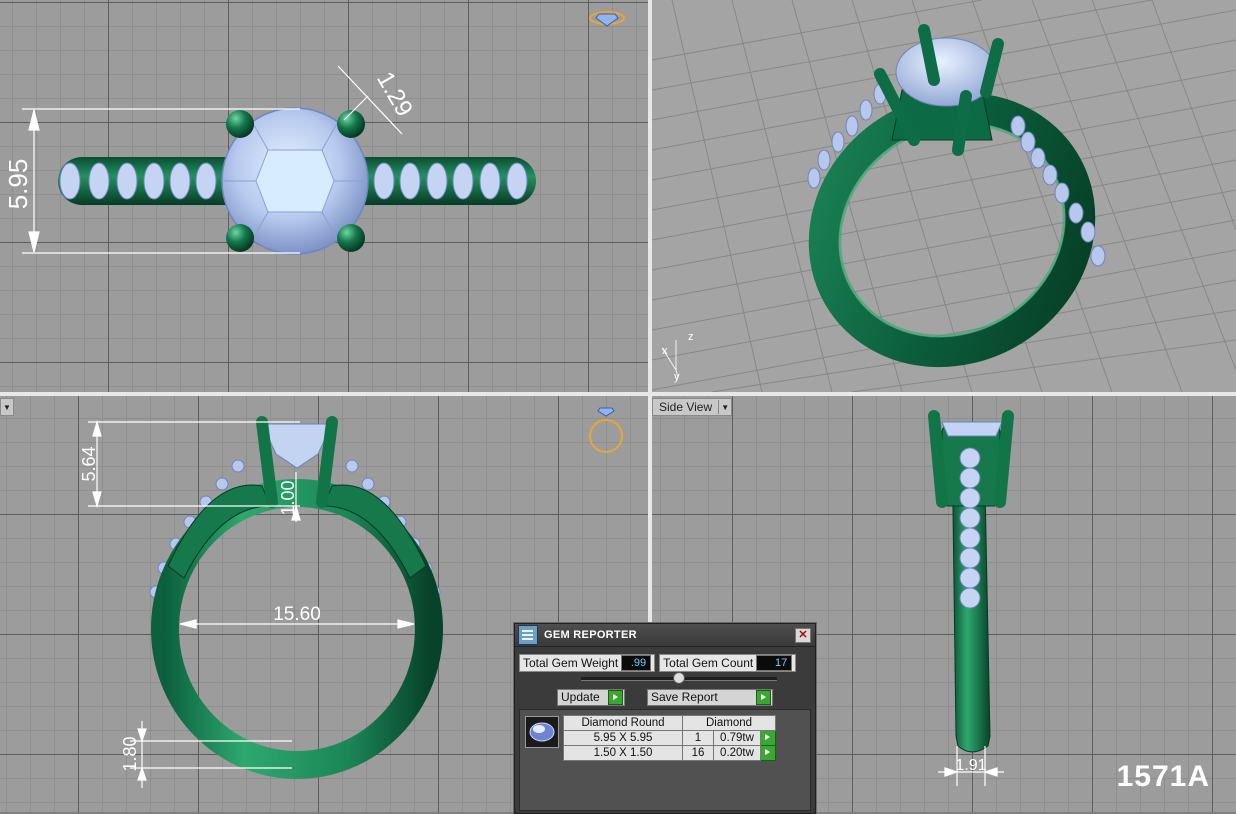  What do you see at coordinates (970, 765) in the screenshot?
I see `dim-shank-width-label: 1.91` at bounding box center [970, 765].